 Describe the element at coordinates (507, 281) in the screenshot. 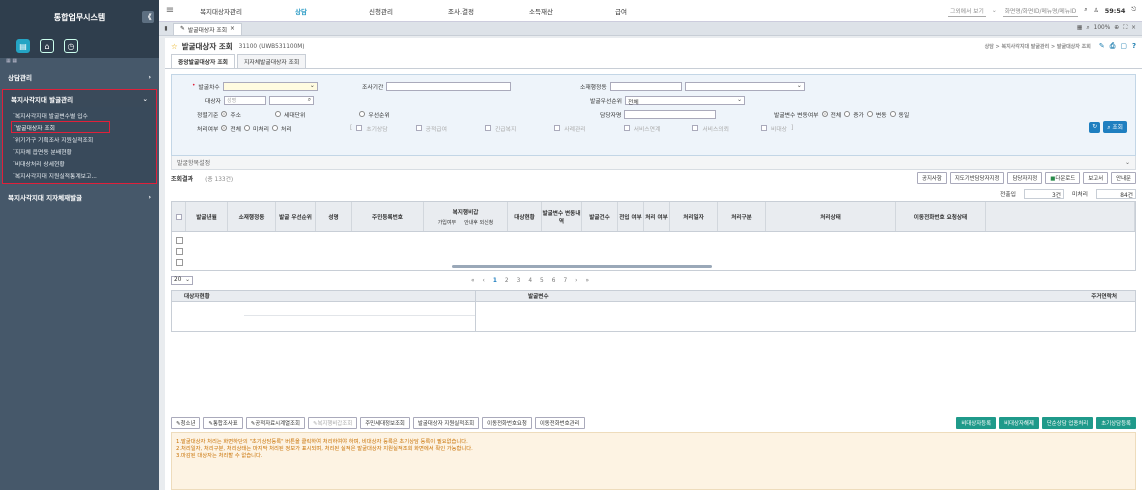

I see `page-link: 2` at that location.